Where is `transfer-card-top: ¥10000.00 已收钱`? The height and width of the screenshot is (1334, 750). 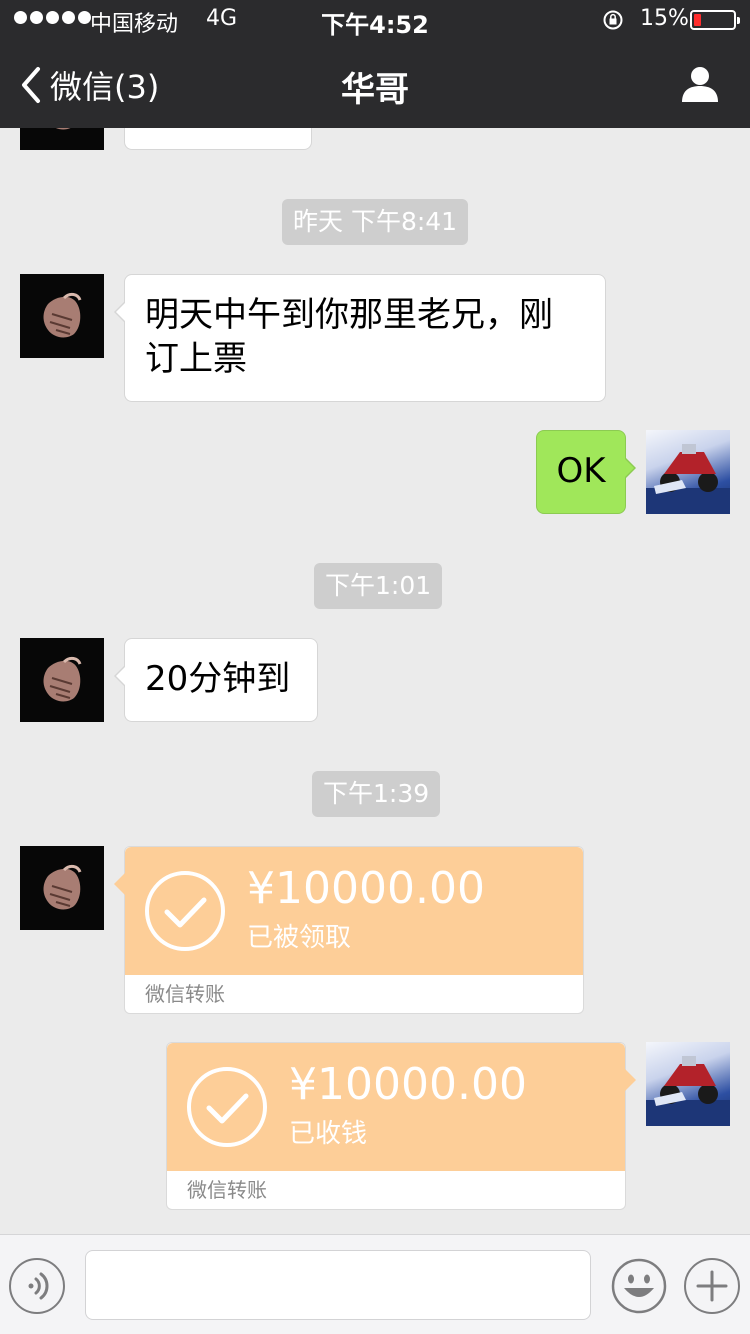 transfer-card-top: ¥10000.00 已收钱 is located at coordinates (396, 1107).